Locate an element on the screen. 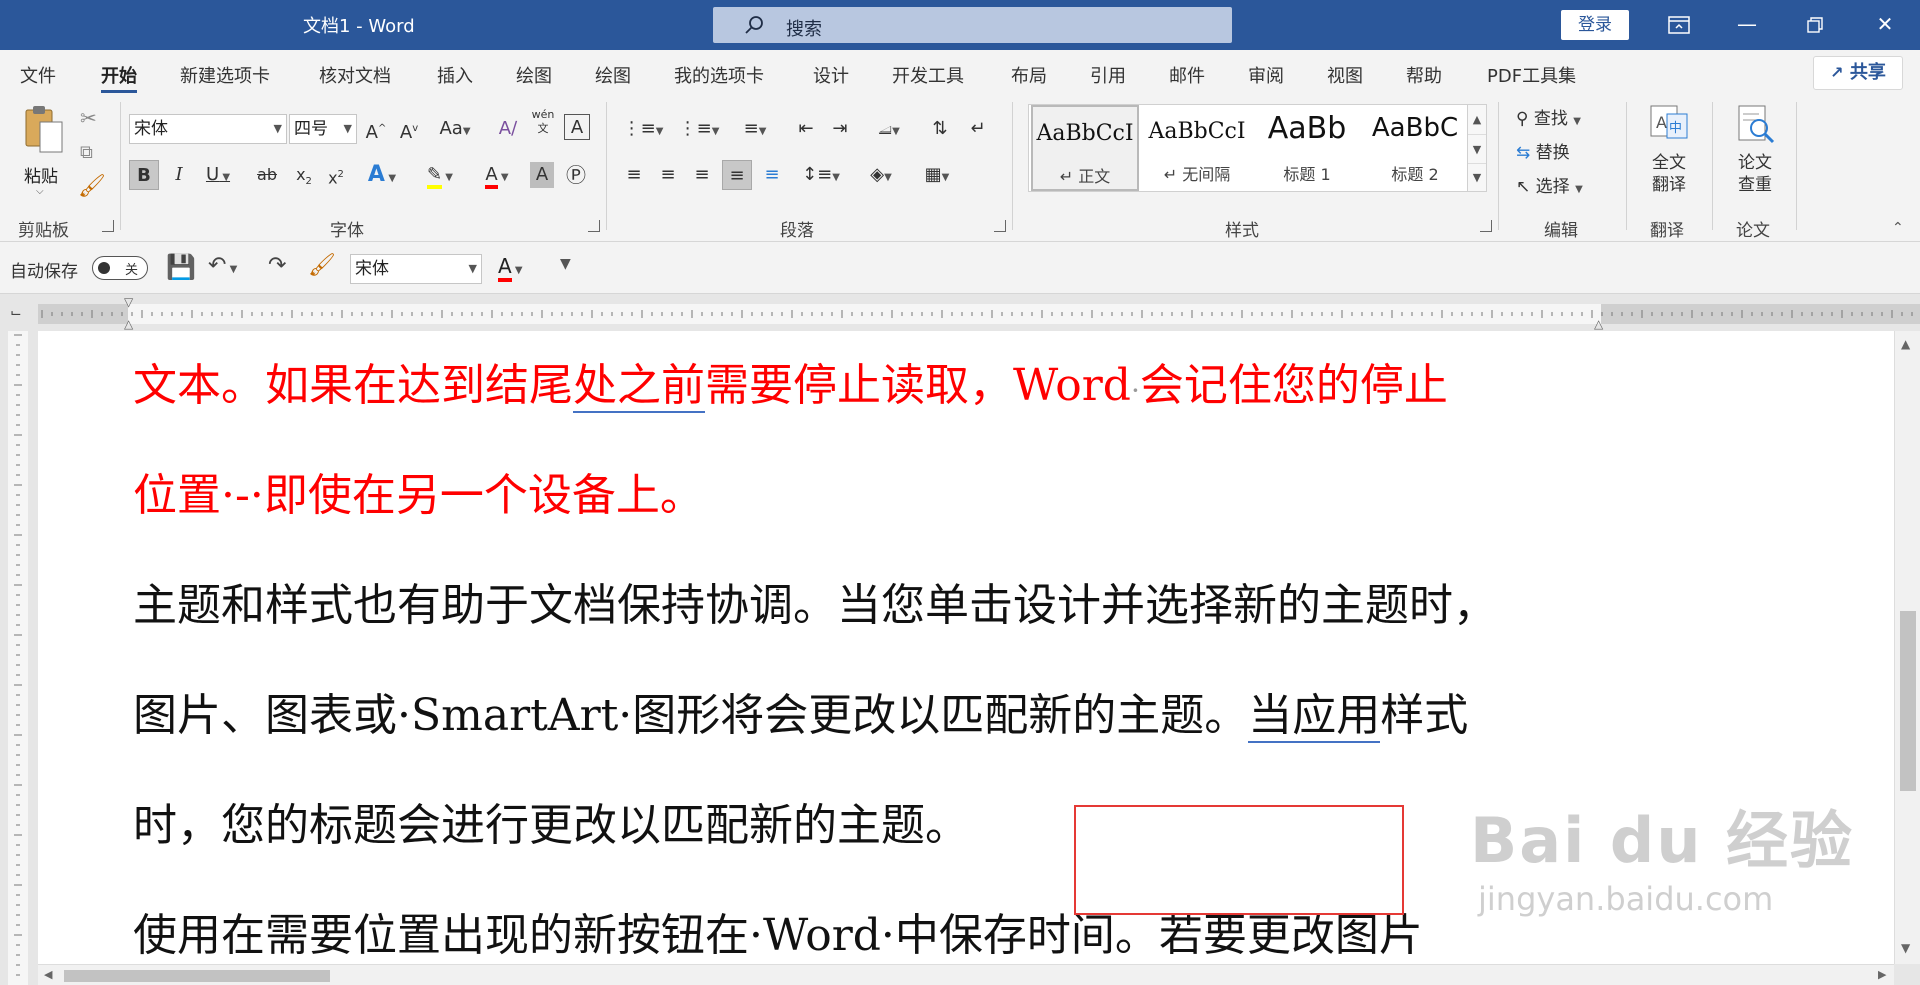 This screenshot has height=985, width=1920. subscript-button: x2 is located at coordinates (304, 175).